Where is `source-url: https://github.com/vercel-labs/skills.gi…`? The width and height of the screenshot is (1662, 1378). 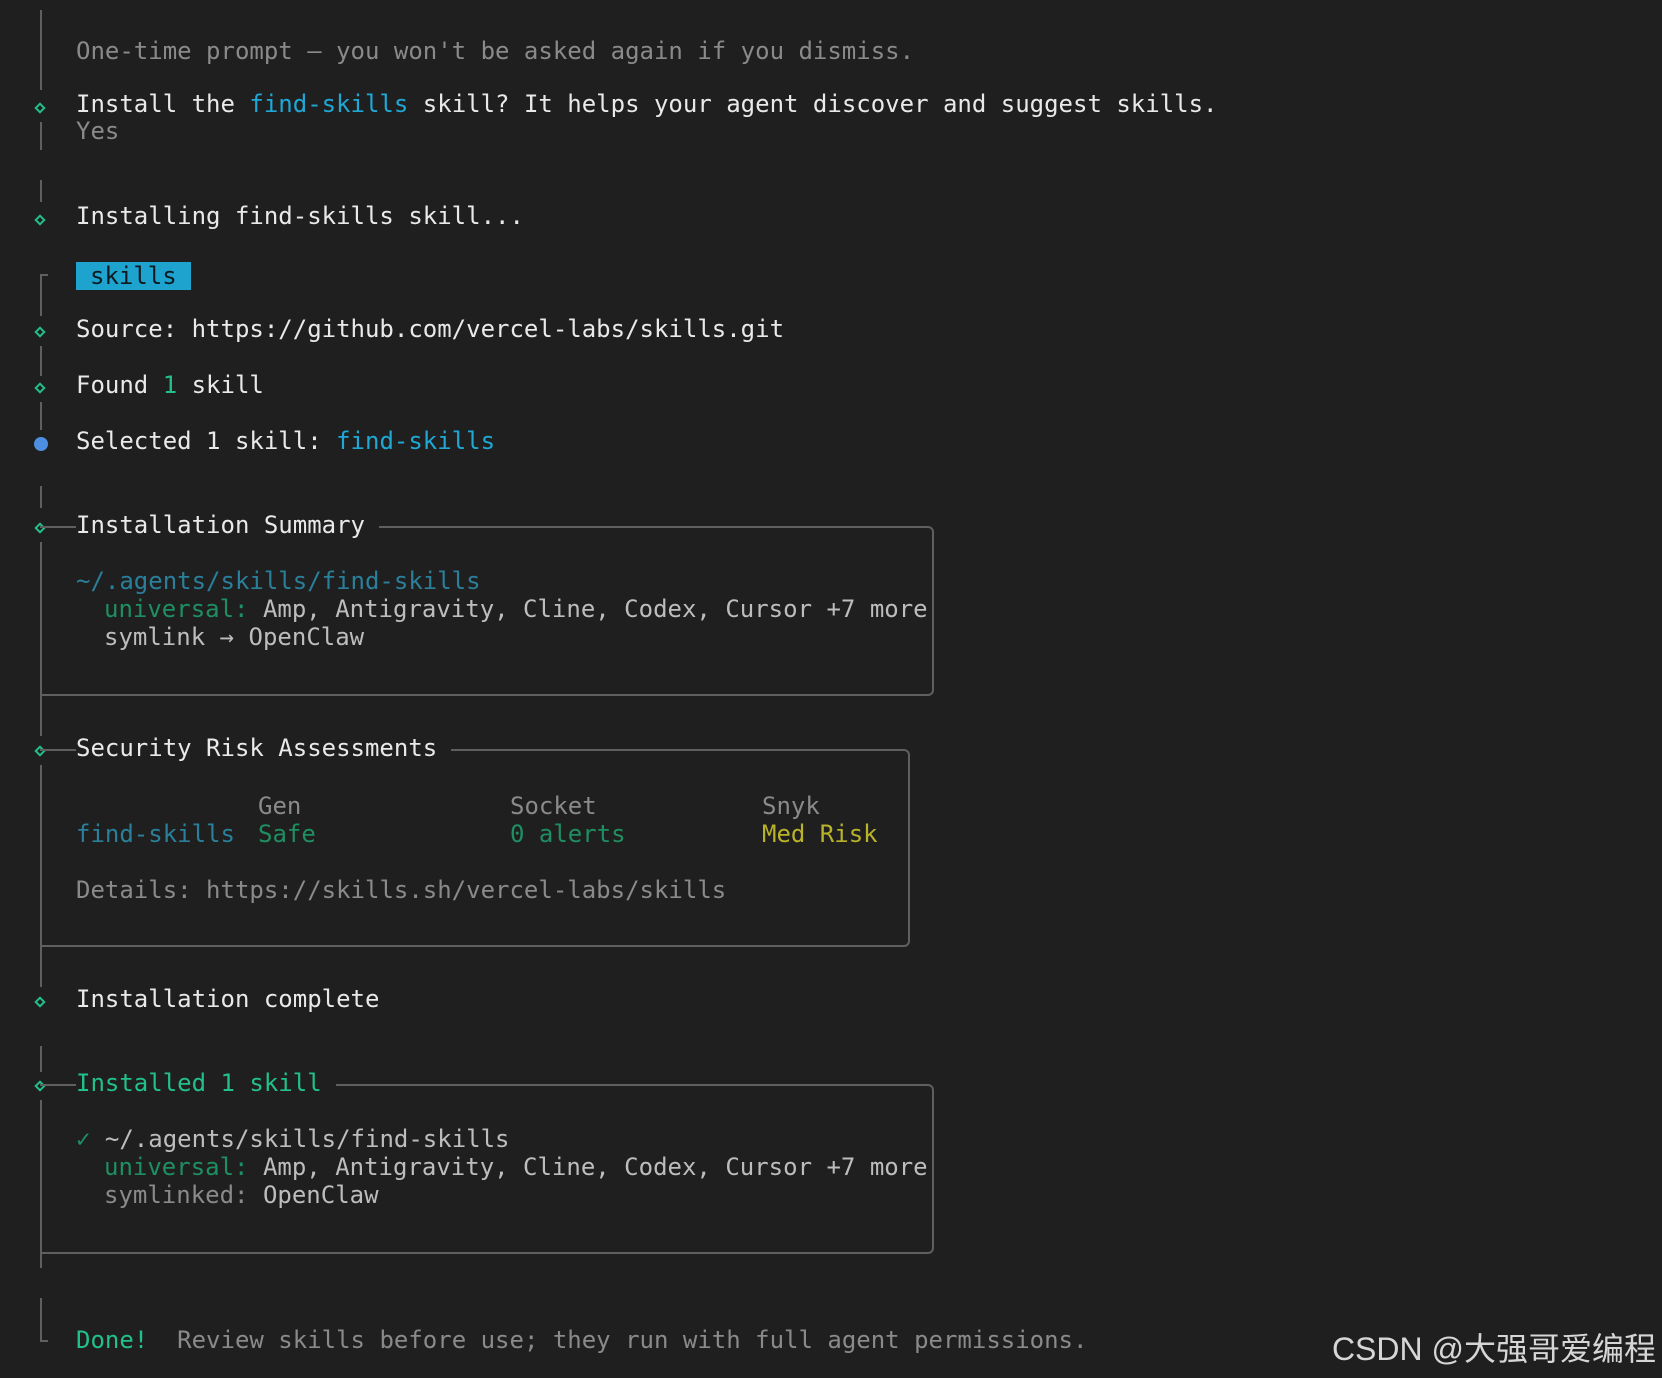 source-url: https://github.com/vercel-labs/skills.gi… is located at coordinates (488, 329).